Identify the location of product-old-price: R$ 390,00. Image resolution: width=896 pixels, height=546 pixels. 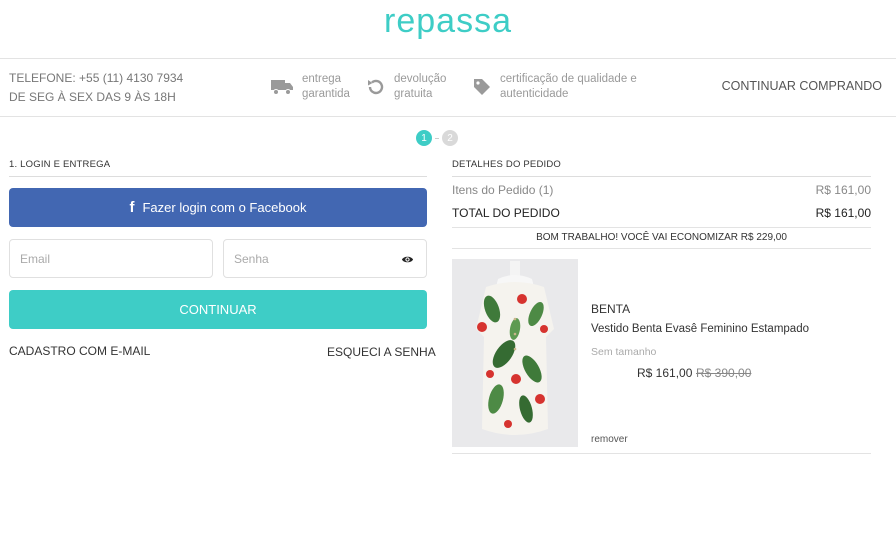
(724, 373).